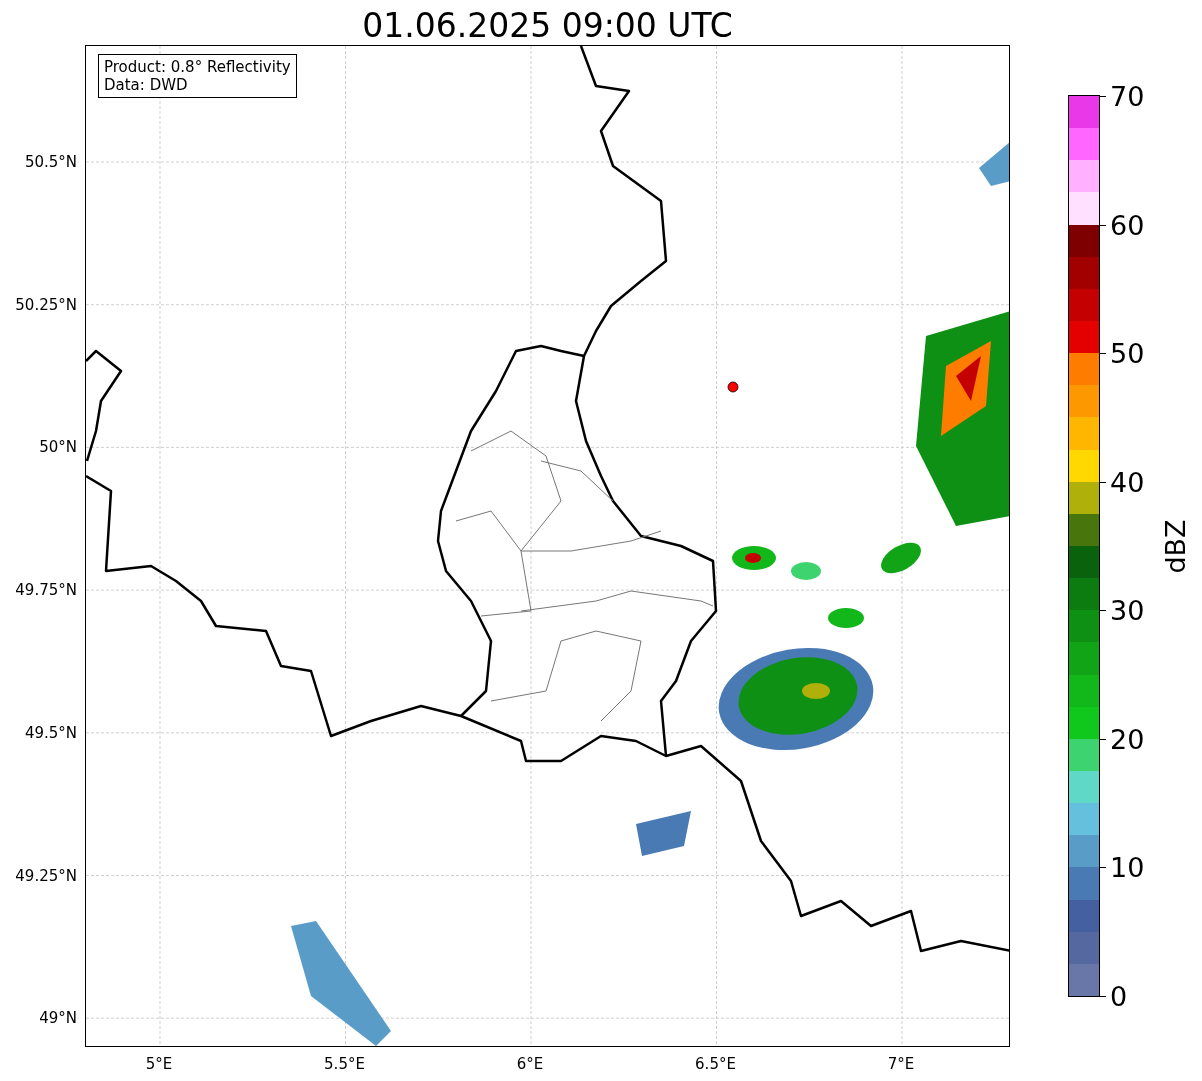  I want to click on chart-title: 01.06.2025 09:00 UTC, so click(547, 25).